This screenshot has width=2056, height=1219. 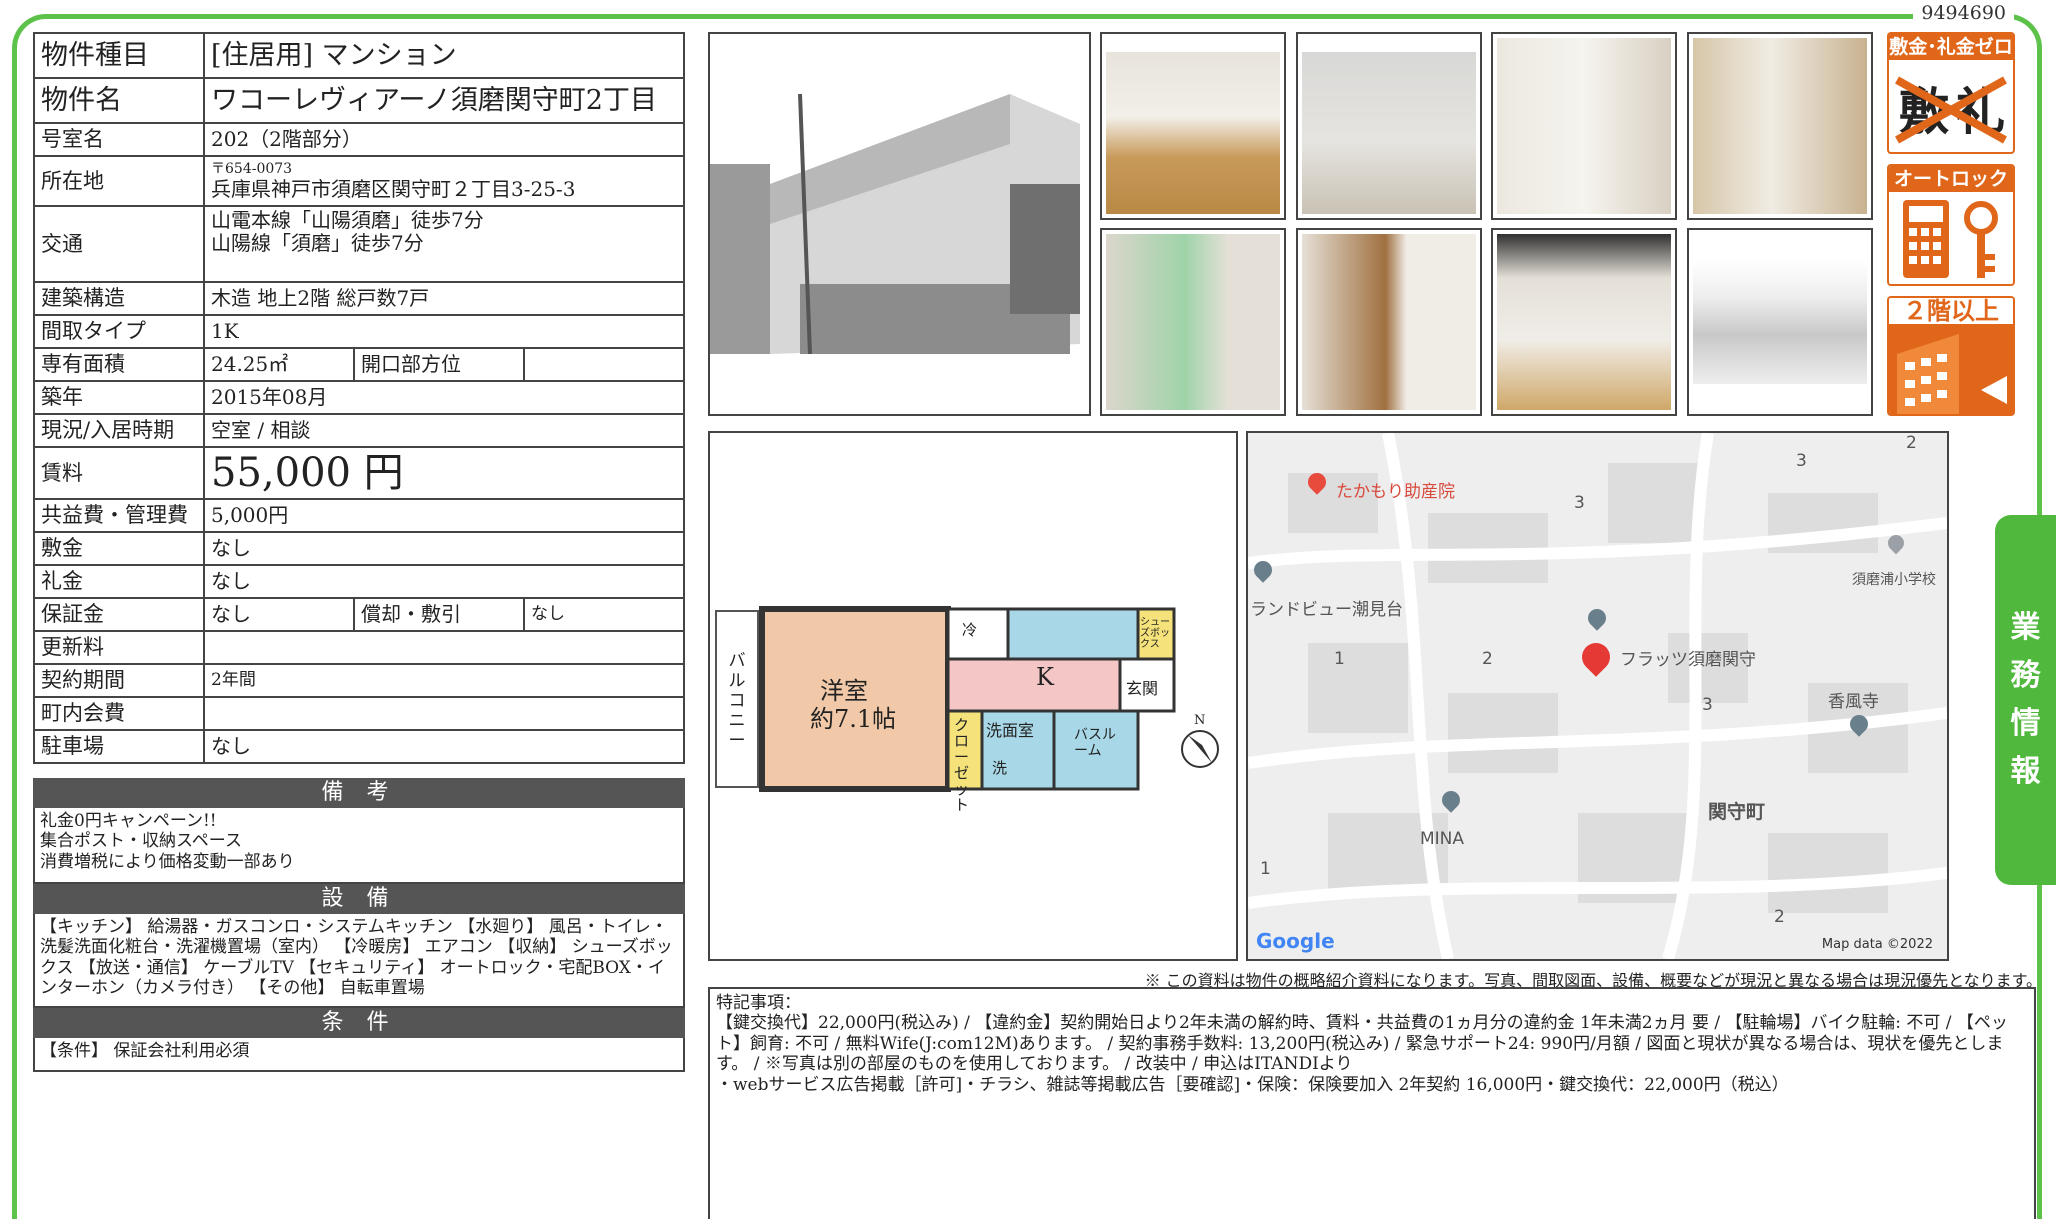 I want to click on guarantee: なし, so click(x=279, y=614).